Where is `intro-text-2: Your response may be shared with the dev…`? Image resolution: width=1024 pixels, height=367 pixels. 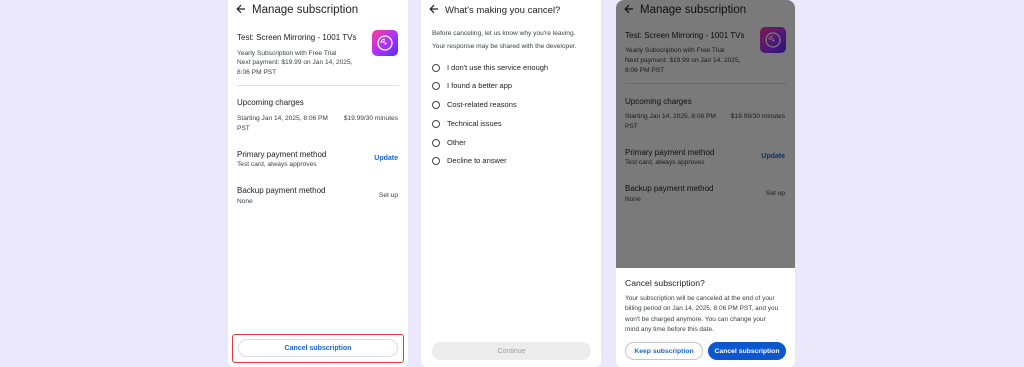
intro-text-2: Your response may be shared with the dev… is located at coordinates (504, 46).